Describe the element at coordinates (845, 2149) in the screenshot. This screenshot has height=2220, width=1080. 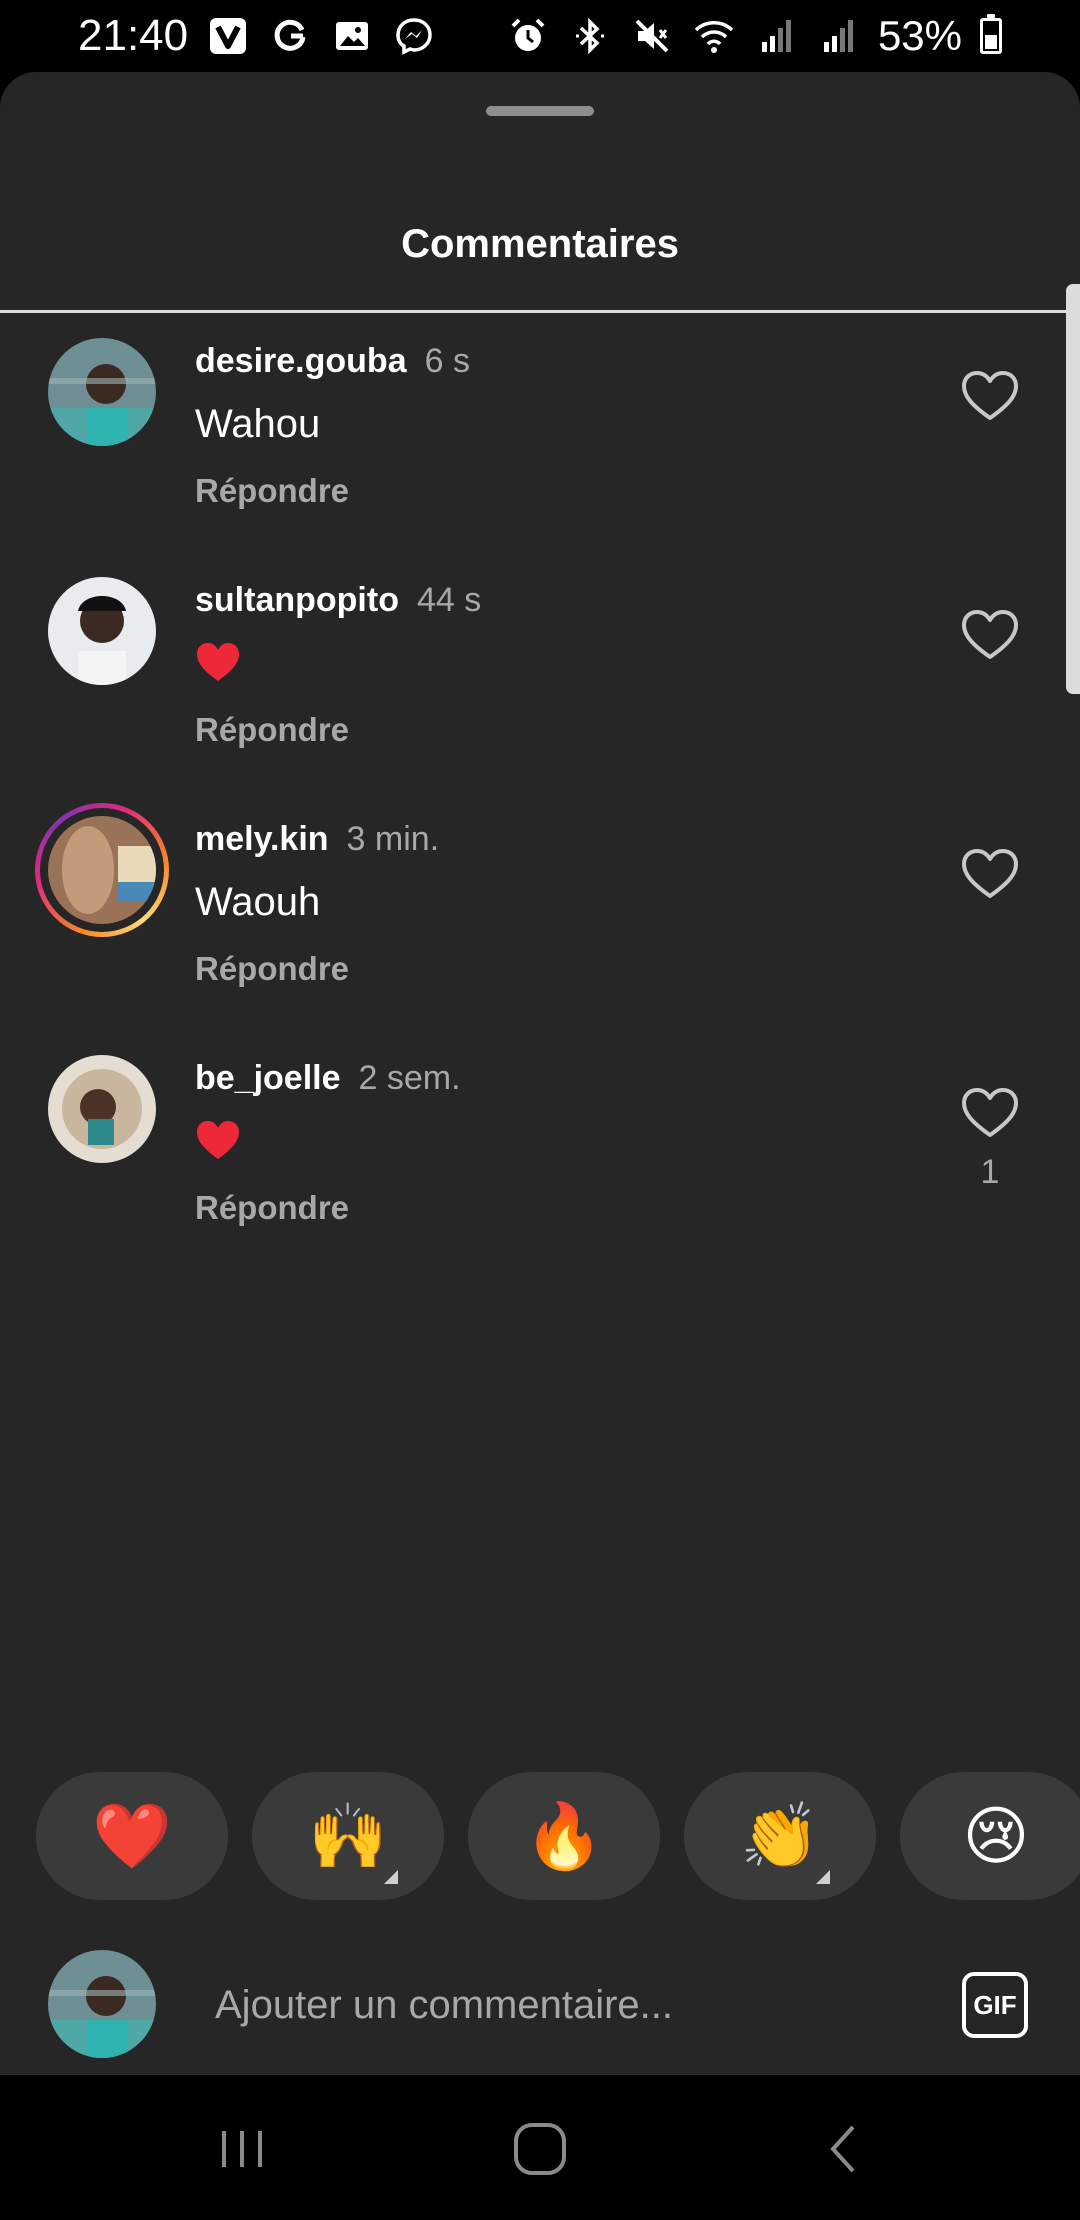
I see `back-icon` at that location.